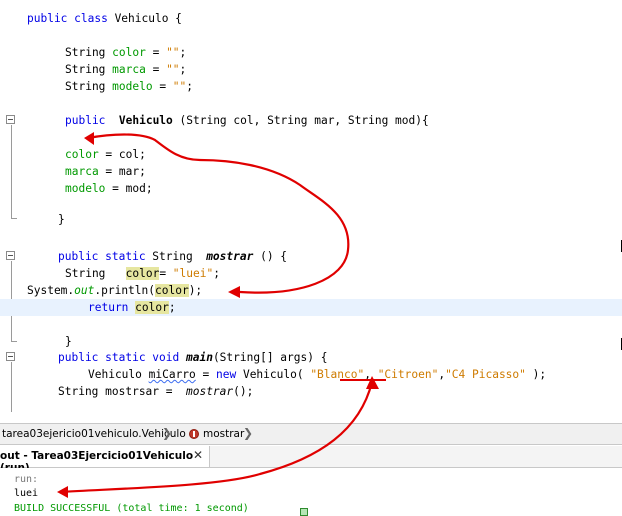 This screenshot has width=622, height=516. What do you see at coordinates (172, 374) in the screenshot?
I see `unused-variable: miCarro` at bounding box center [172, 374].